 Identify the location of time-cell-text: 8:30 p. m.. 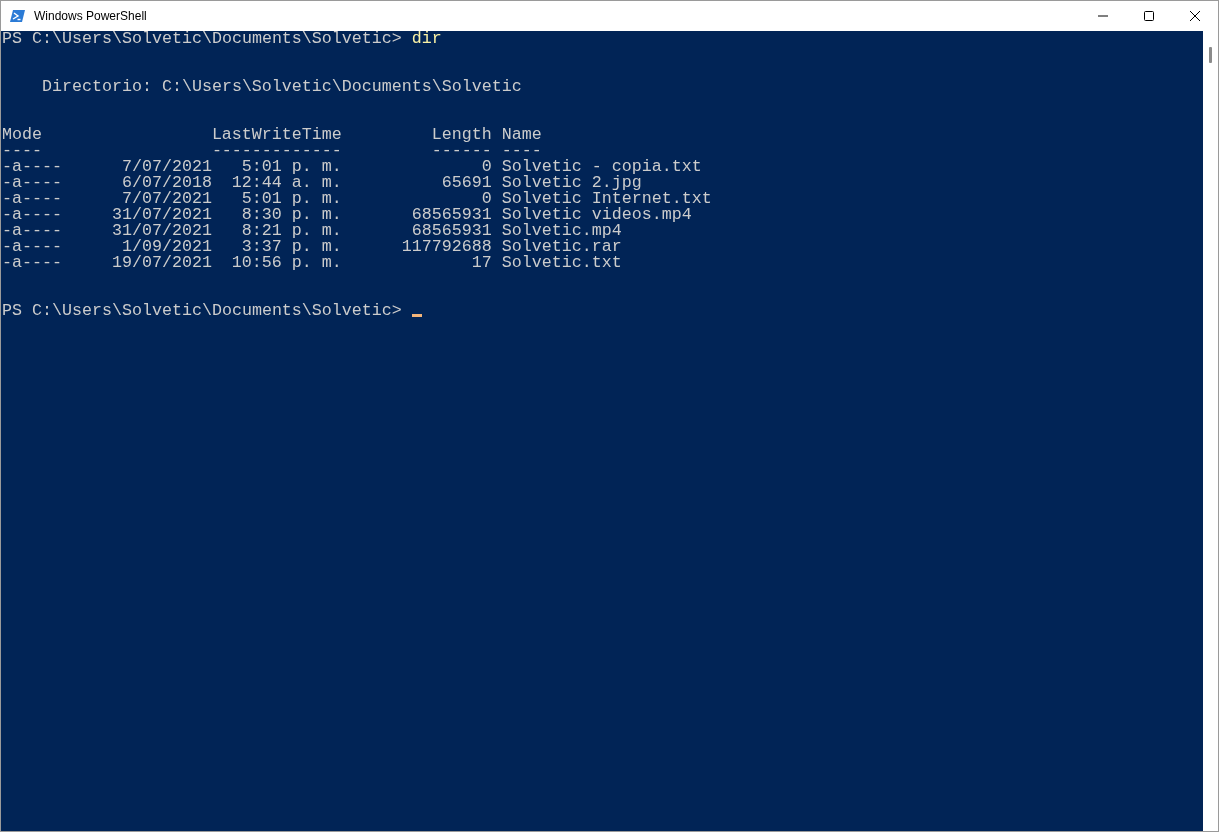
(291, 215).